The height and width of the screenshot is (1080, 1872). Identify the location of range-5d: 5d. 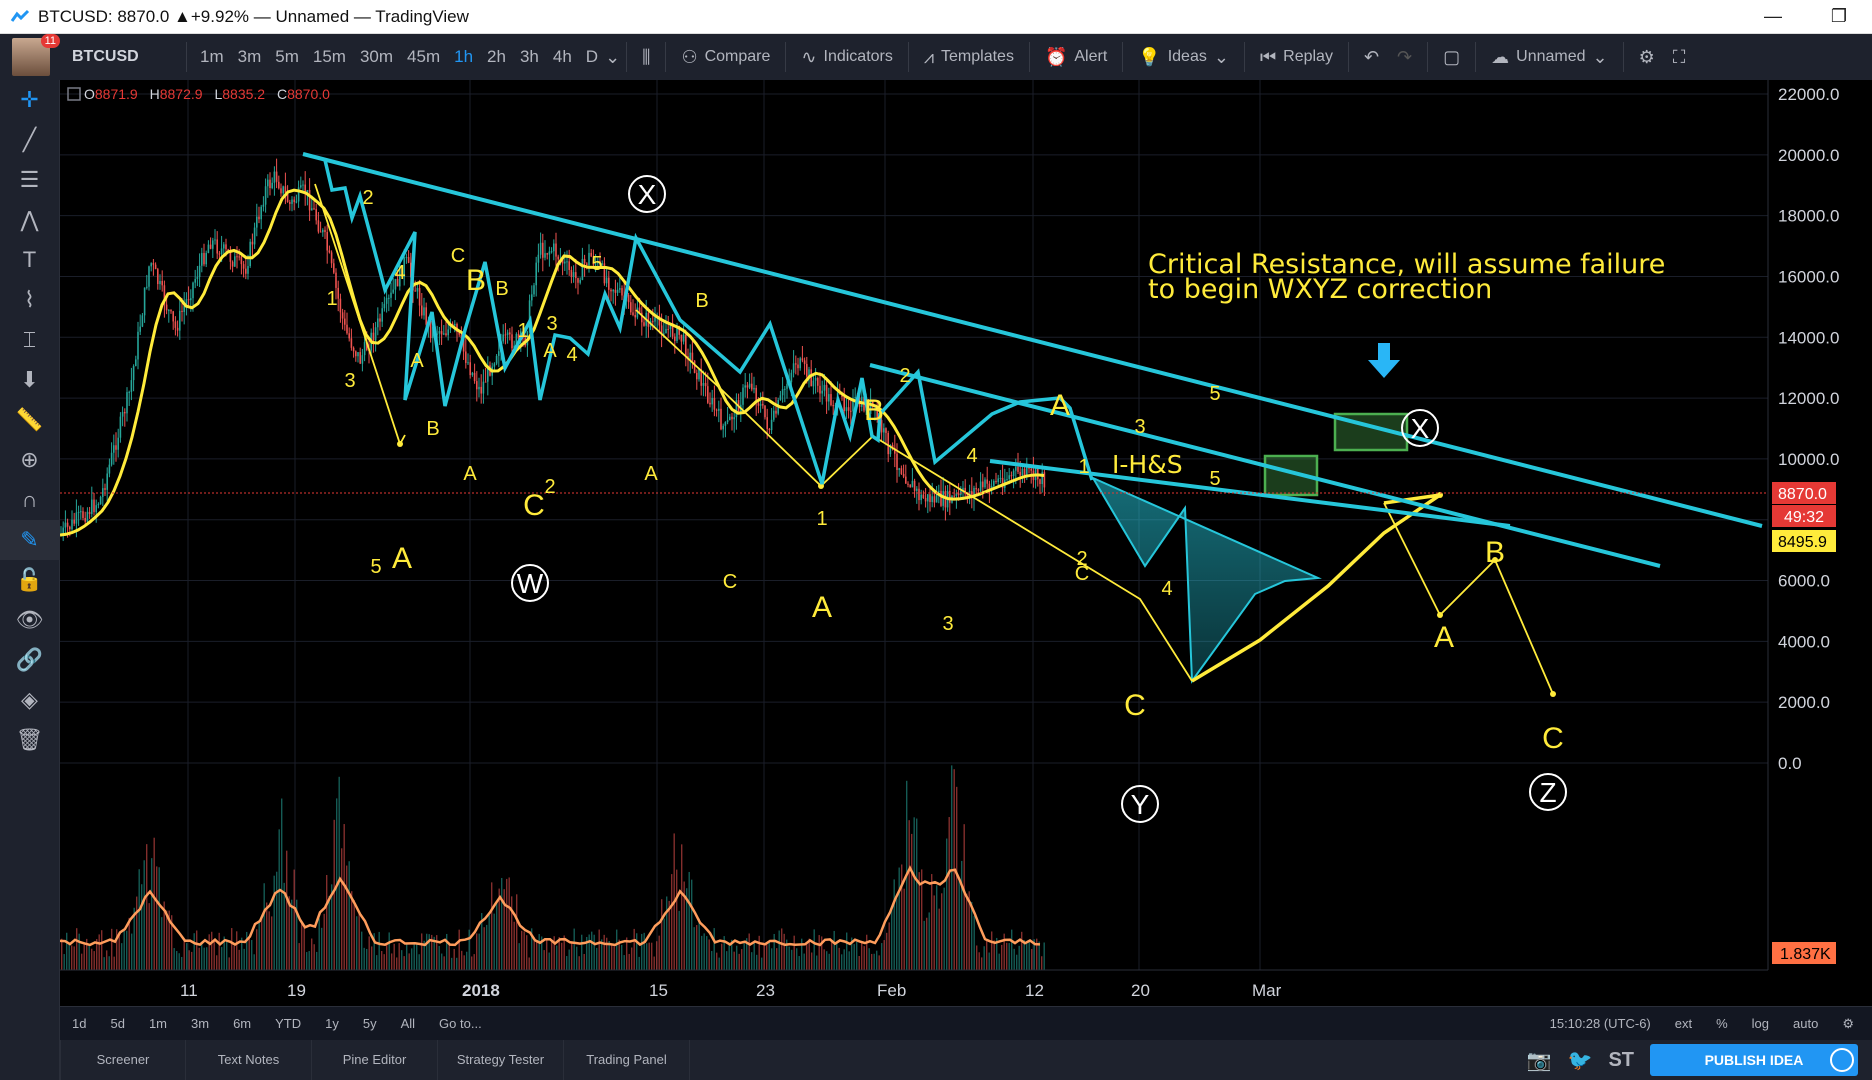
(117, 1023).